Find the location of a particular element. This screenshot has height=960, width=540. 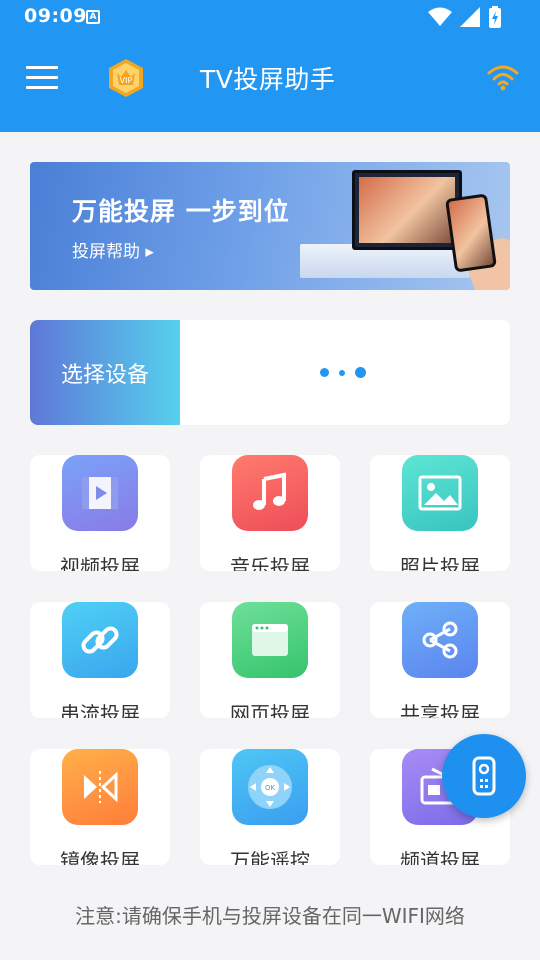

video-icon is located at coordinates (100, 493).